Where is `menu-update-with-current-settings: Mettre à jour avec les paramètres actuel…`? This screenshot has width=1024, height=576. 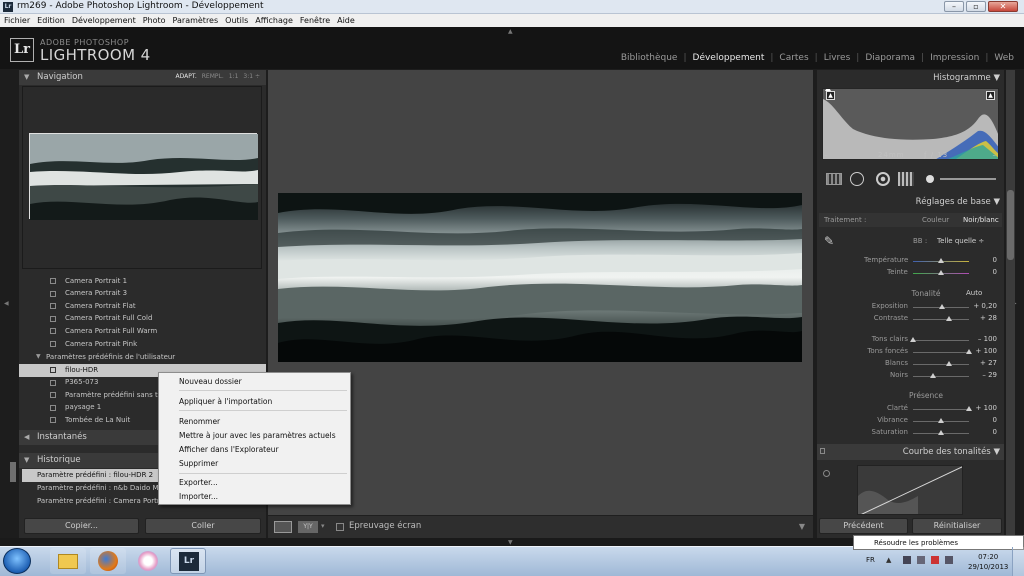 menu-update-with-current-settings: Mettre à jour avec les paramètres actuel… is located at coordinates (257, 435).